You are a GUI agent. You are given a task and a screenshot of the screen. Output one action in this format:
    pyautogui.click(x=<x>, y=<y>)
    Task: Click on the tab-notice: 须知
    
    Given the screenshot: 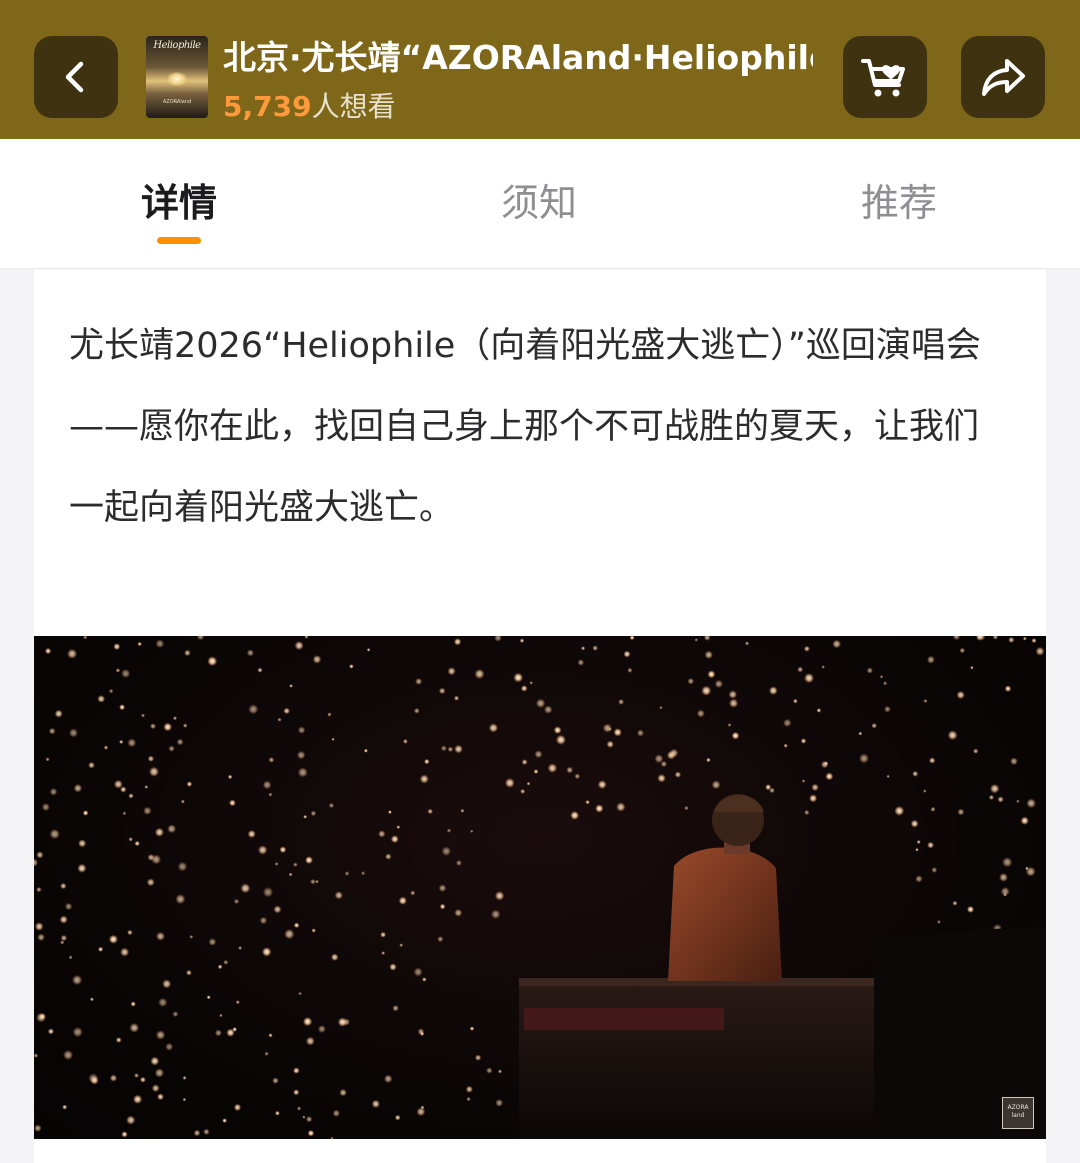 What is the action you would take?
    pyautogui.click(x=539, y=203)
    